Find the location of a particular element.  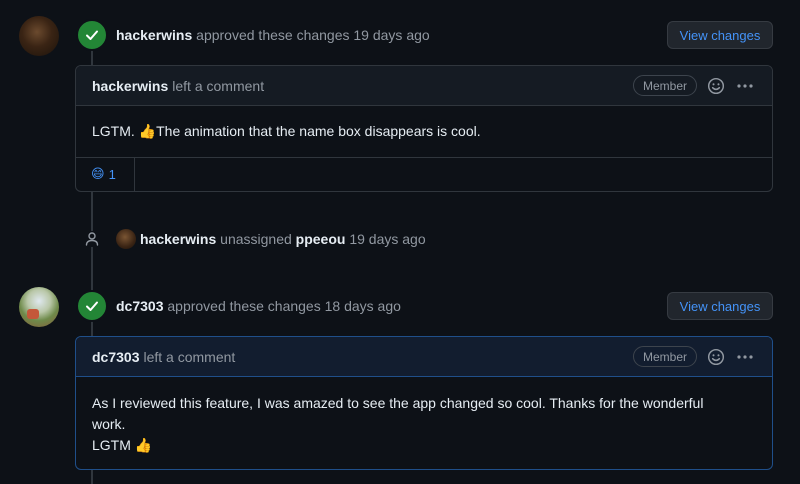

comment-author: hackerwins is located at coordinates (130, 86).